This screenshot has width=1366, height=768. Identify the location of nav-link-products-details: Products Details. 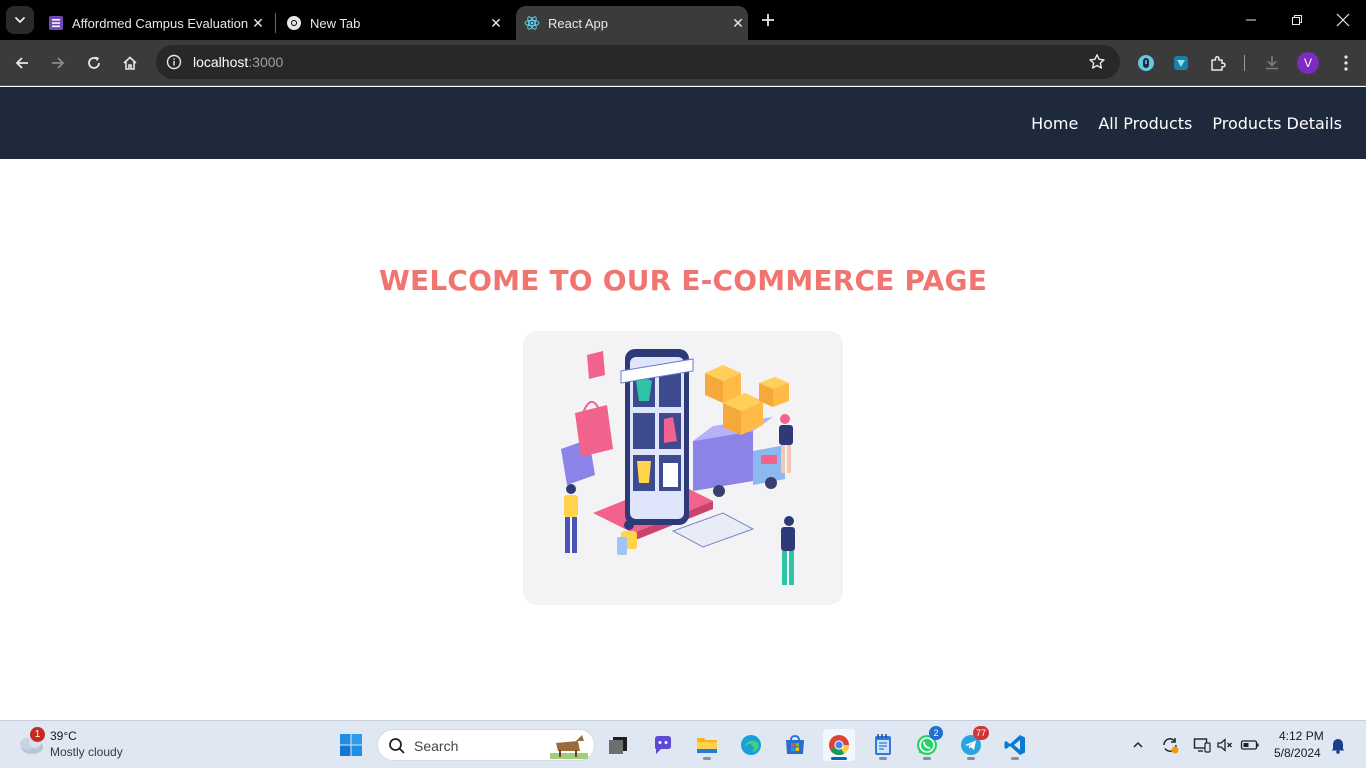
(1277, 123).